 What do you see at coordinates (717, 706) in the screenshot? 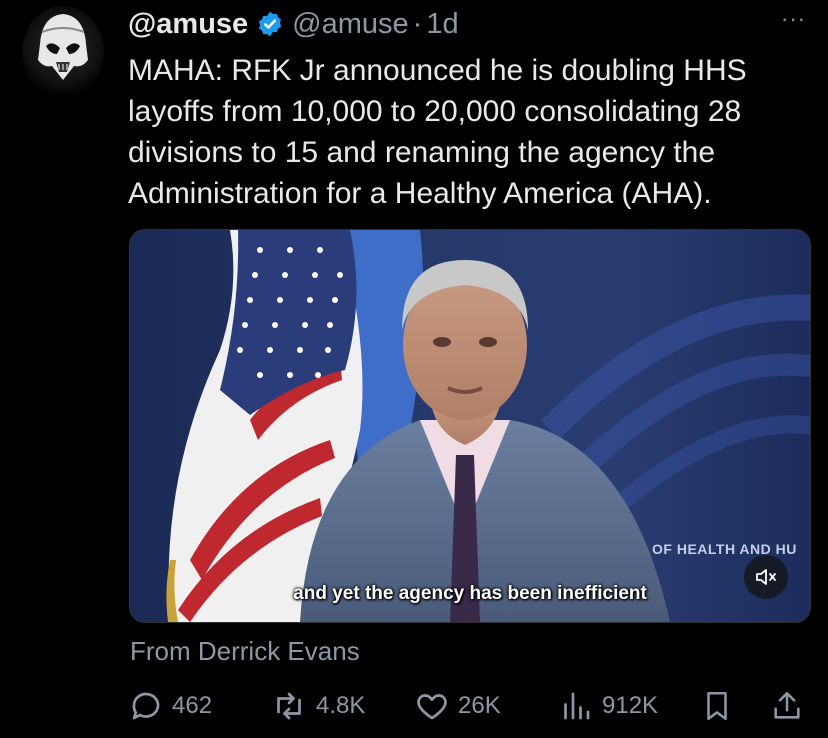
I see `bookmark-icon` at bounding box center [717, 706].